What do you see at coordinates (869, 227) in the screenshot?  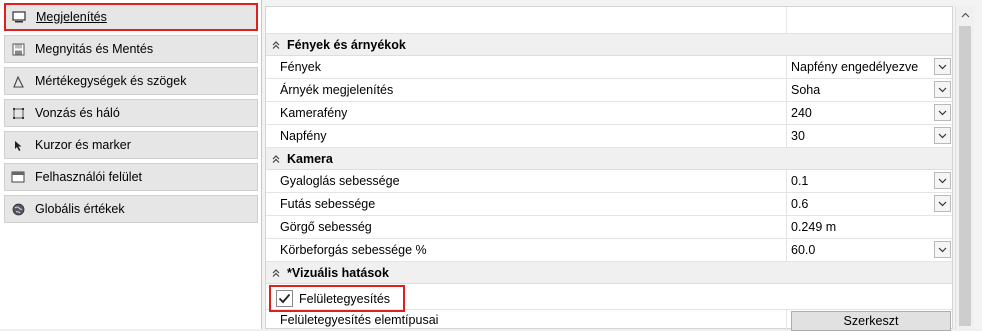 I see `property-value-cell: 0.249 m` at bounding box center [869, 227].